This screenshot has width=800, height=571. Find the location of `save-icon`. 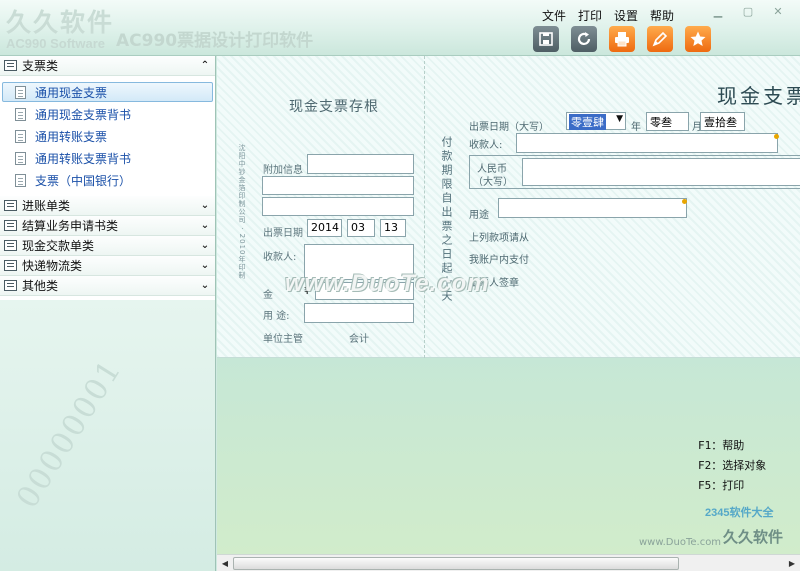

save-icon is located at coordinates (546, 39).